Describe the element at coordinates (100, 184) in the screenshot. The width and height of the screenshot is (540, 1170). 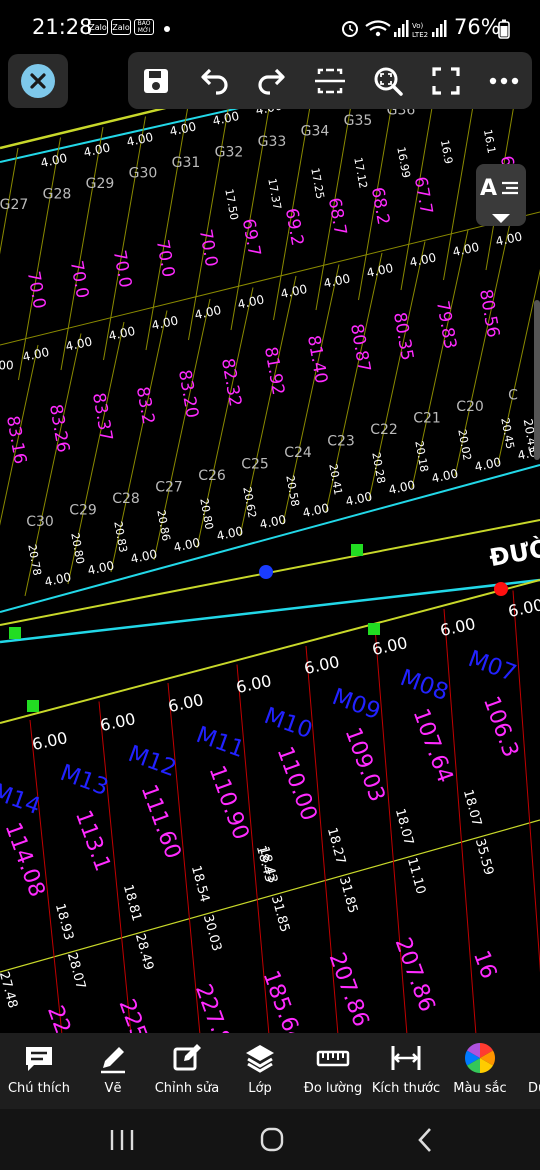
I see `lot-label: G29` at that location.